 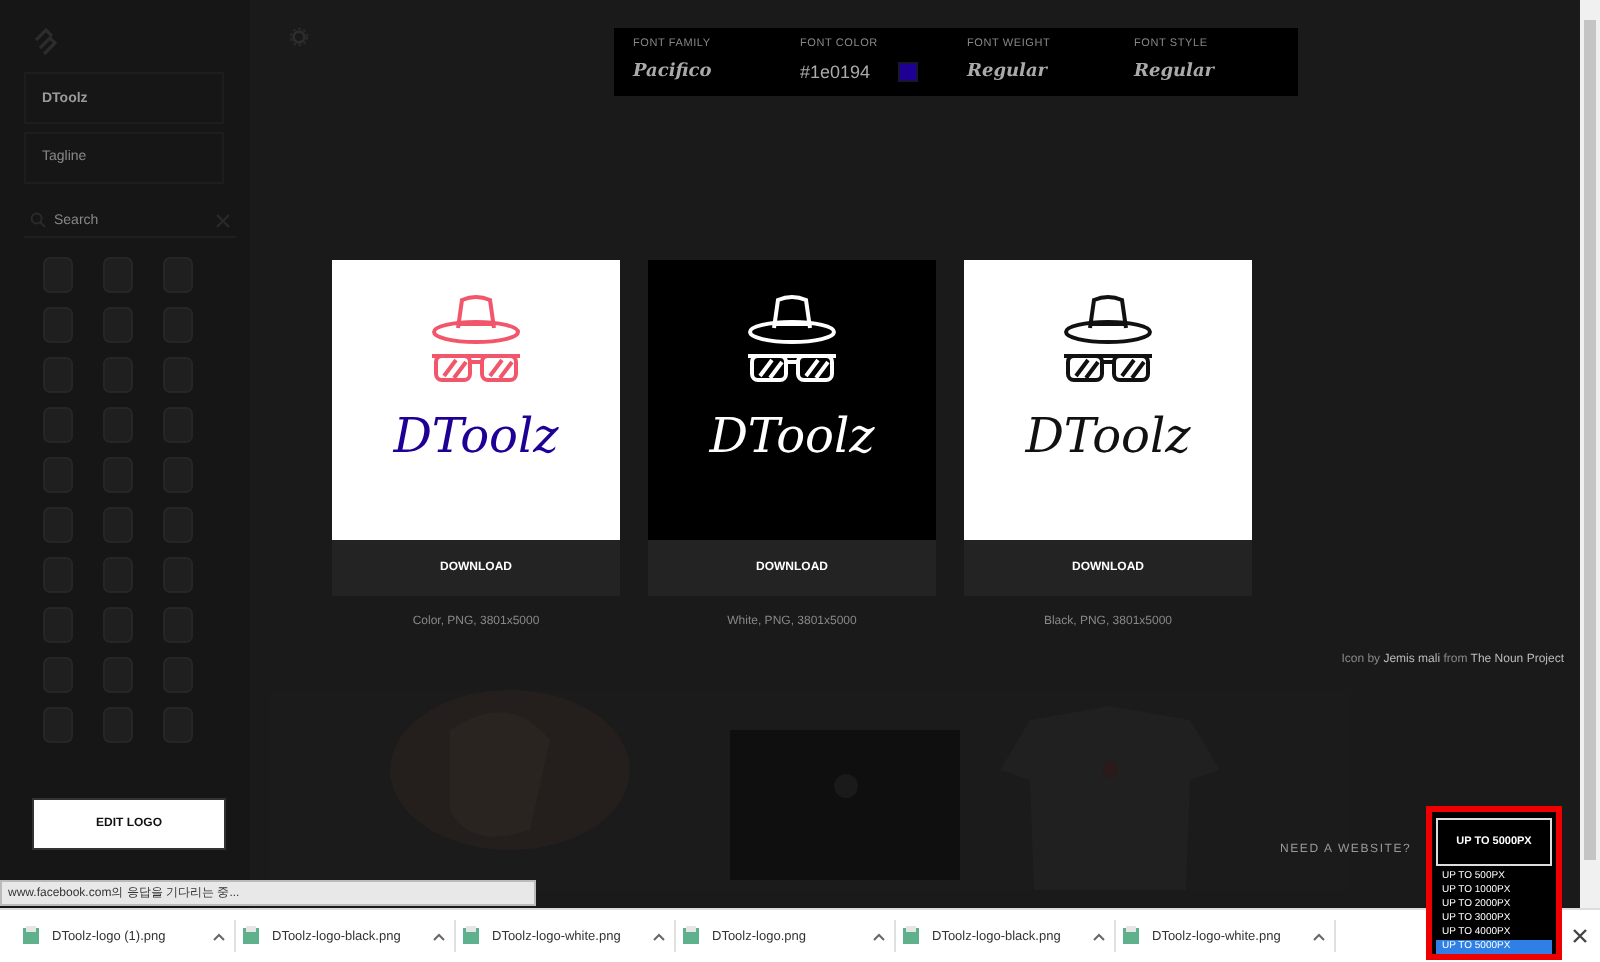 I want to click on color-swatch, so click(x=908, y=72).